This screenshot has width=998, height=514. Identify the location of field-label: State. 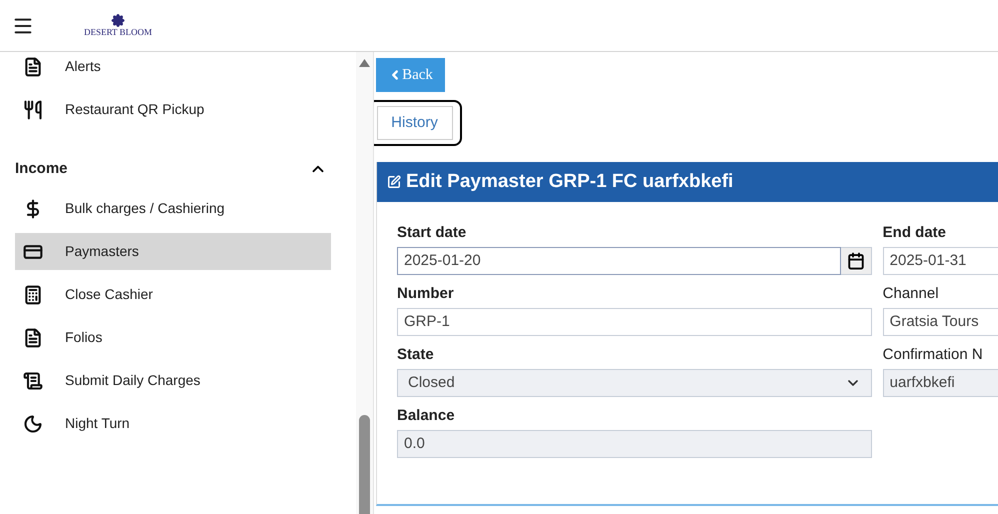
(416, 355).